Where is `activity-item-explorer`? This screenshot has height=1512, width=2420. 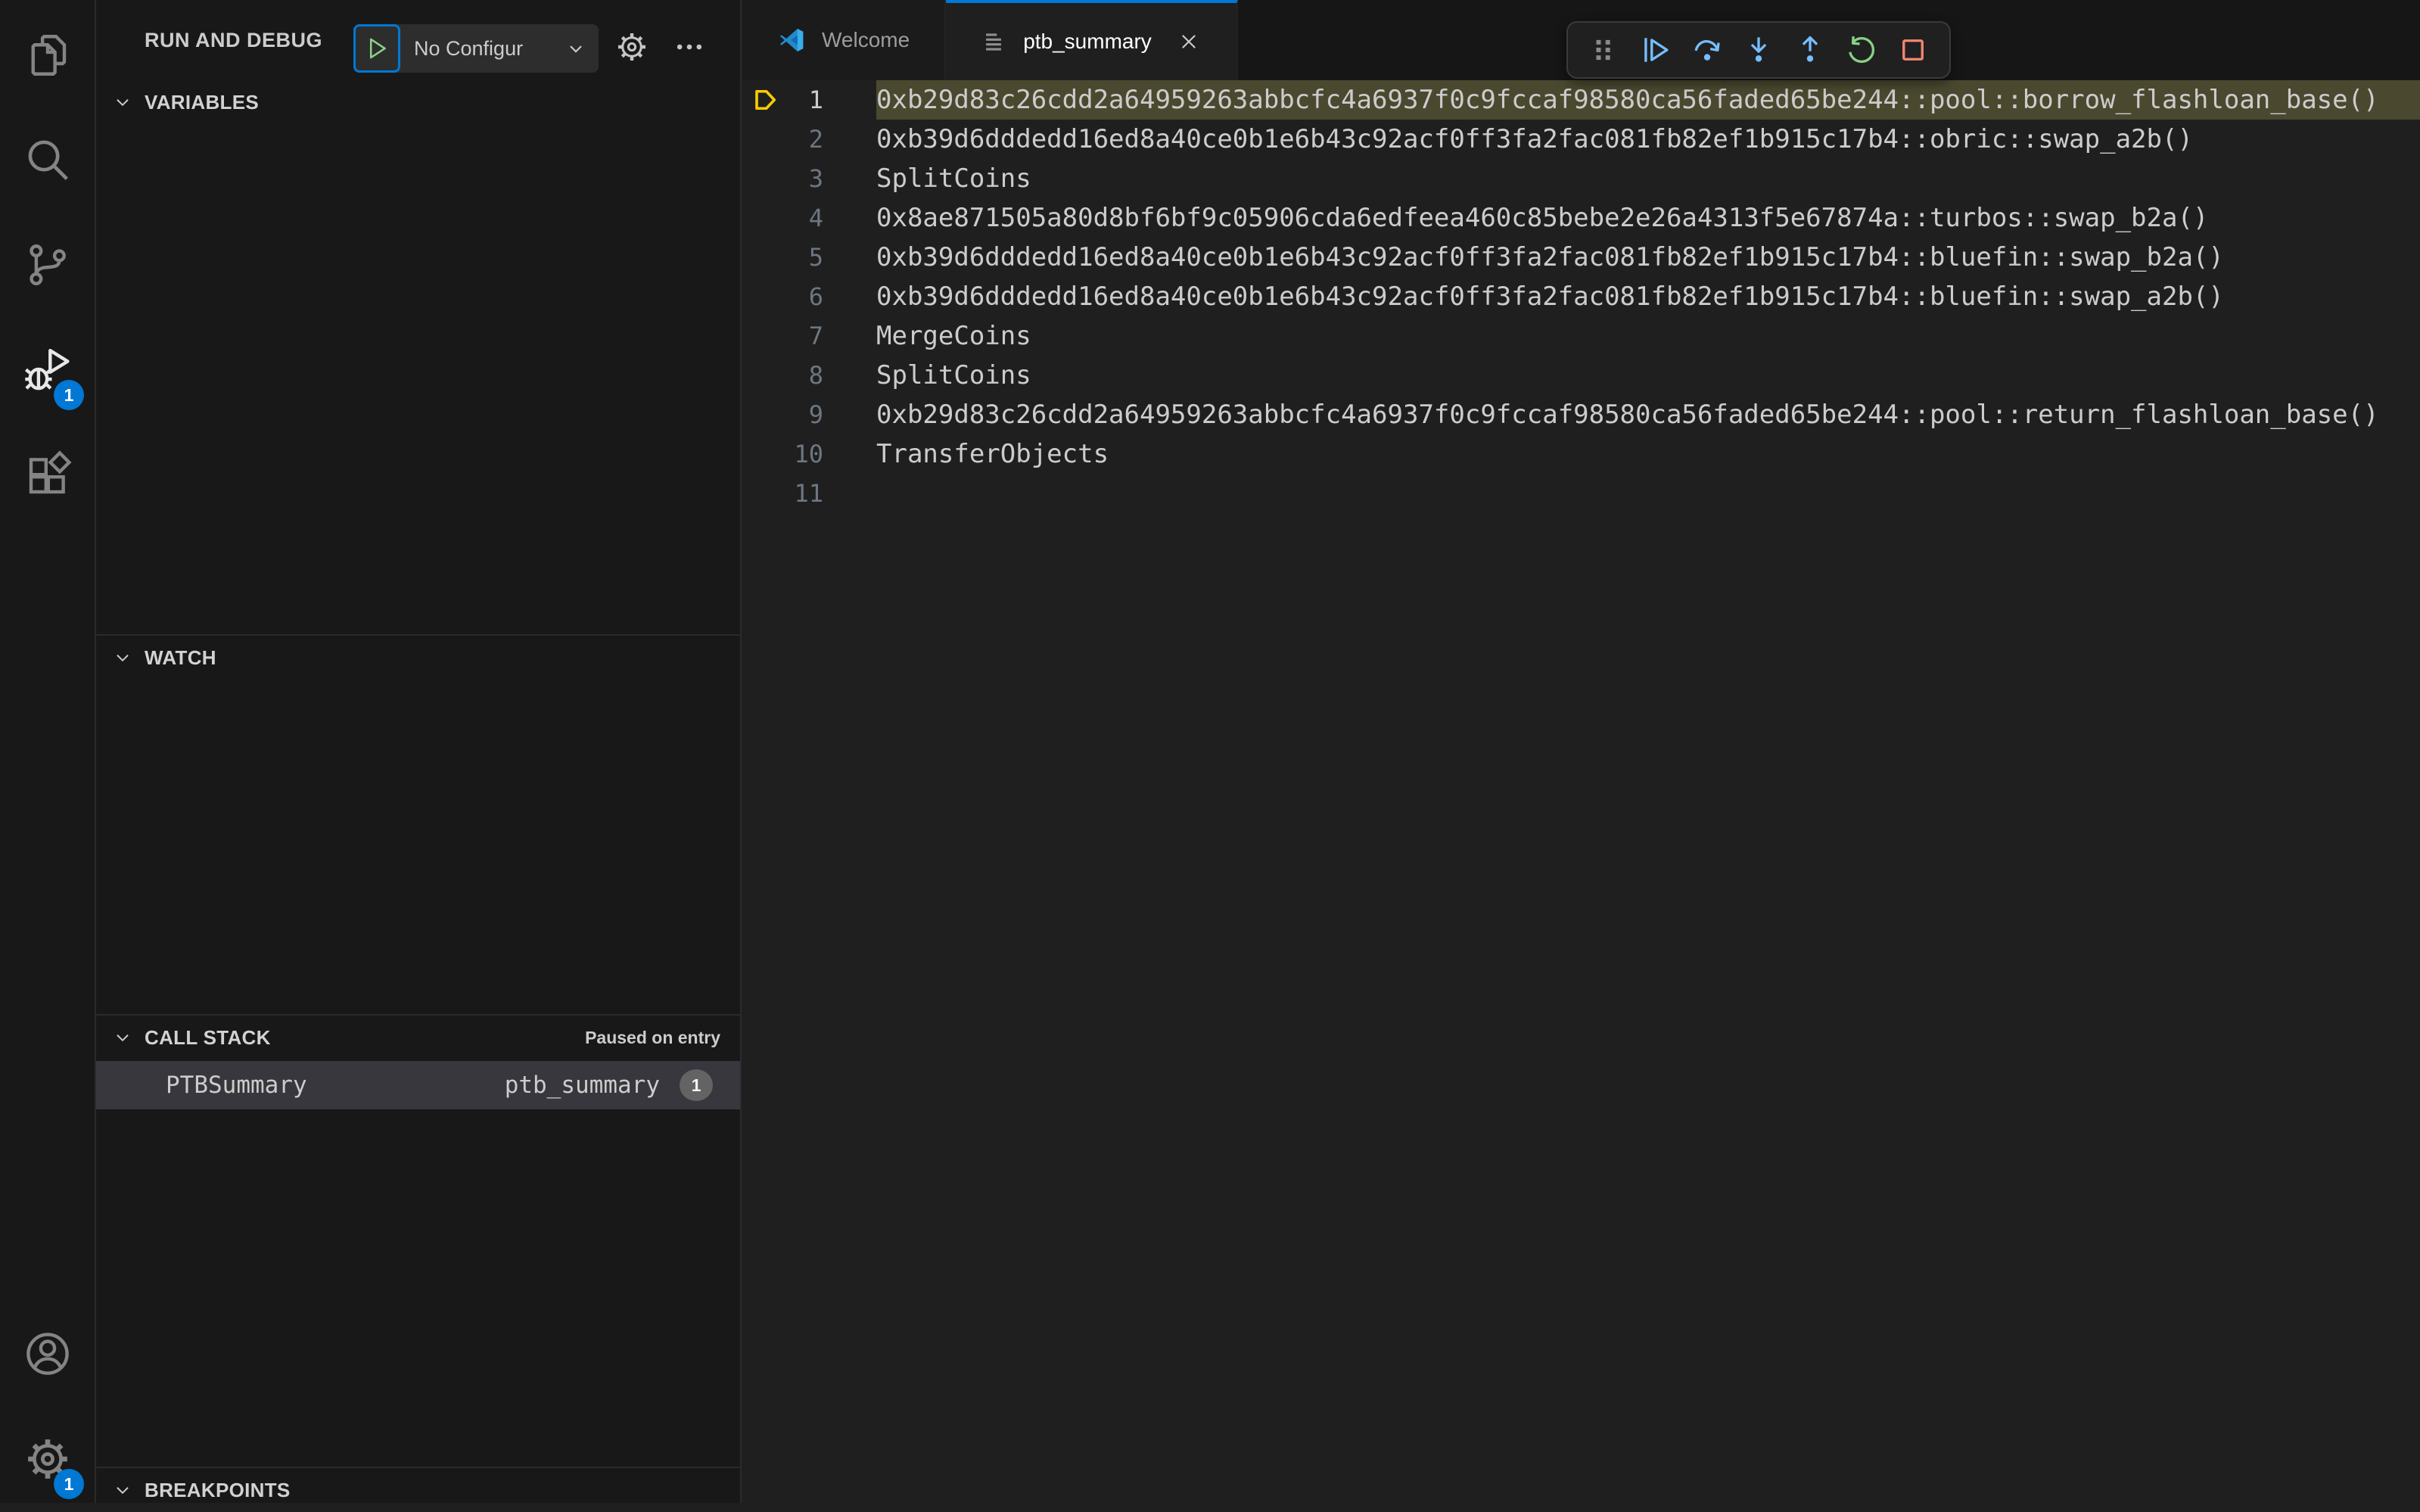
activity-item-explorer is located at coordinates (47, 55).